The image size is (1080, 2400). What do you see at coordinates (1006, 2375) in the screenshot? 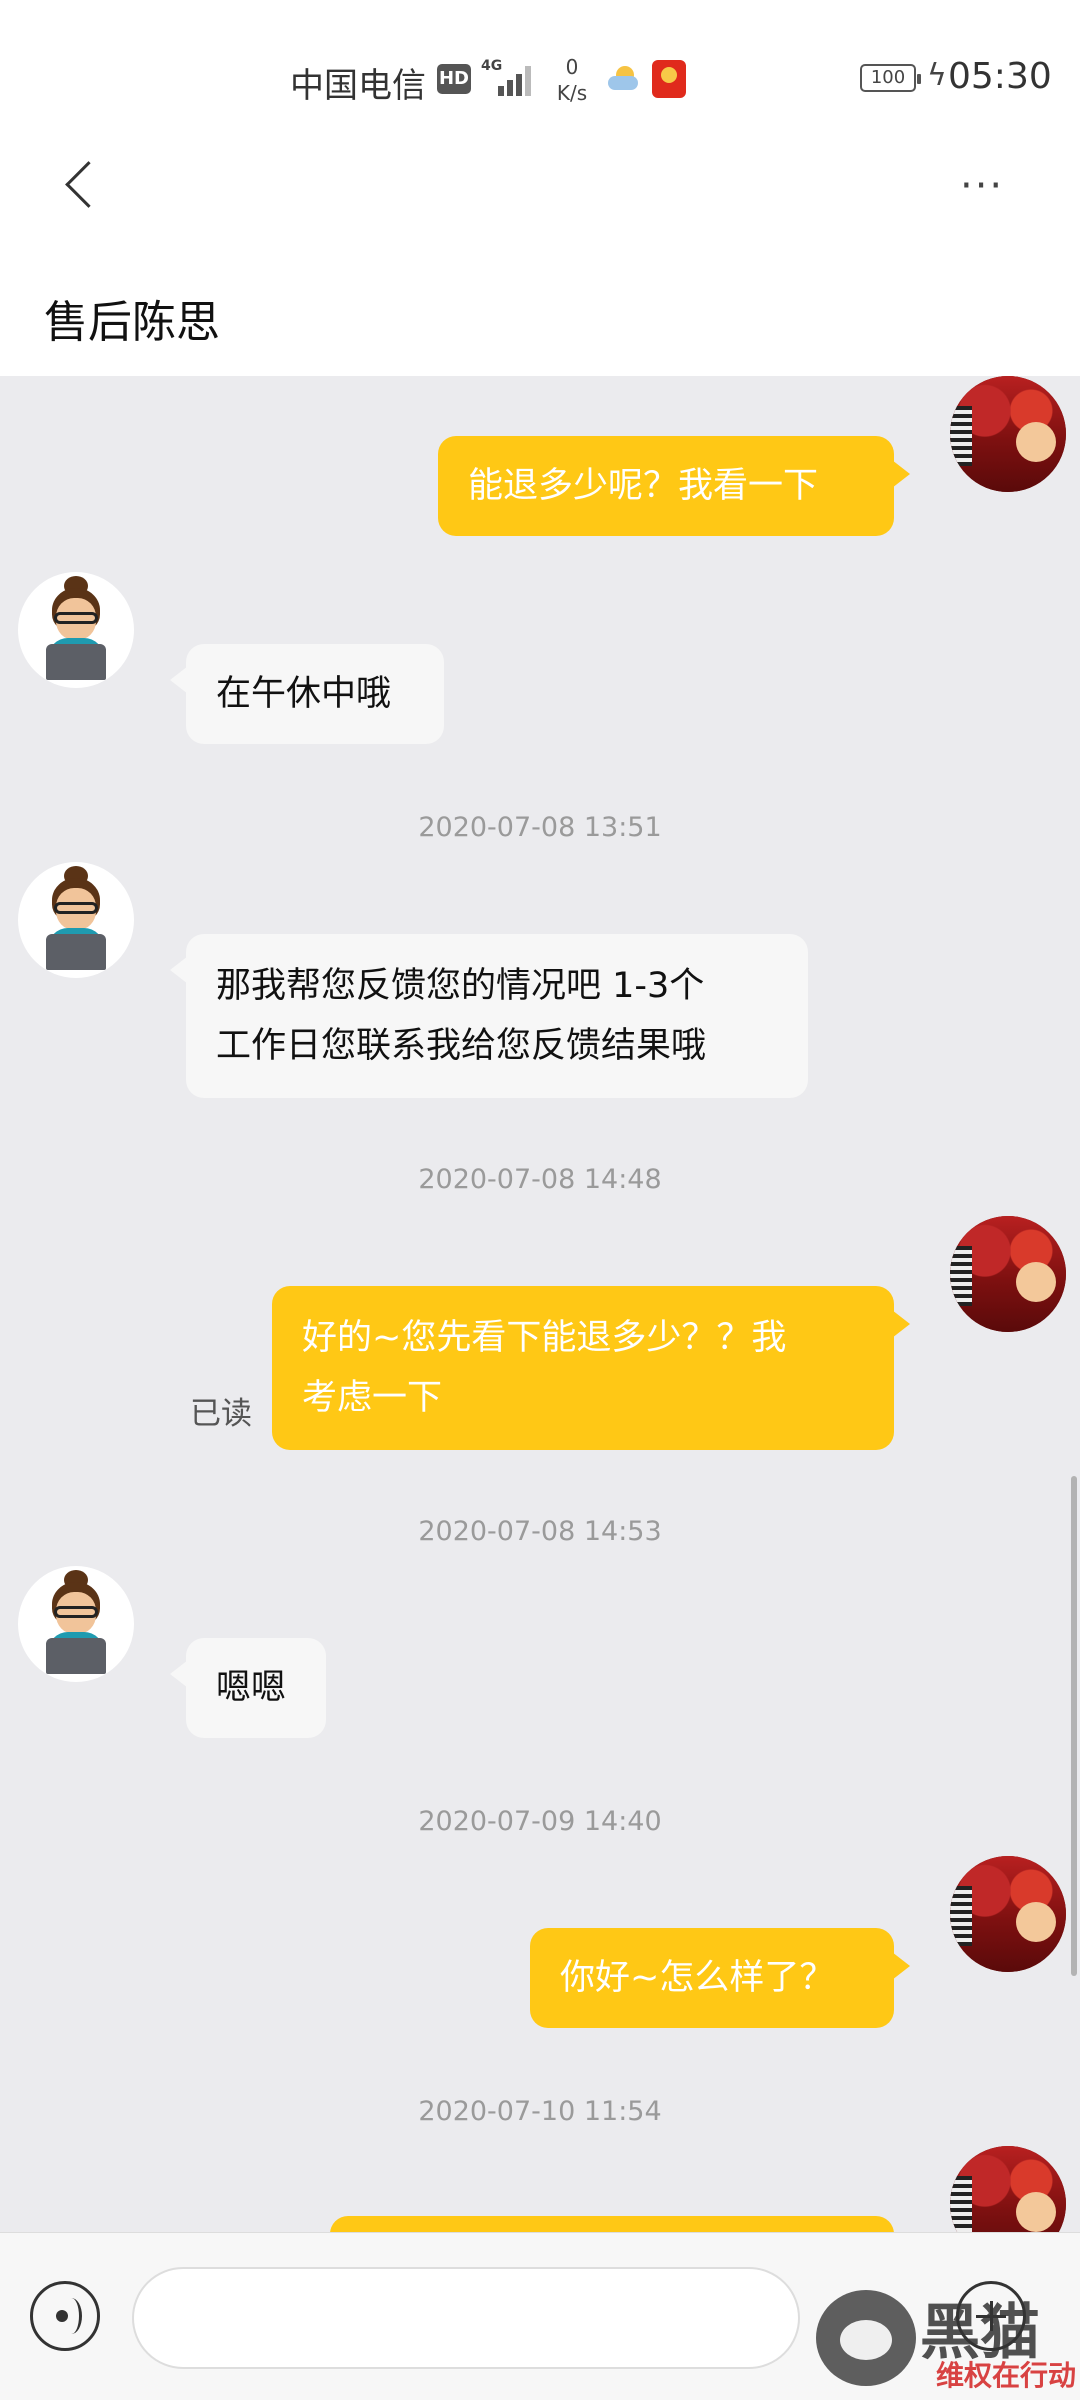
I see `watermark-subtext: 维权在行动` at bounding box center [1006, 2375].